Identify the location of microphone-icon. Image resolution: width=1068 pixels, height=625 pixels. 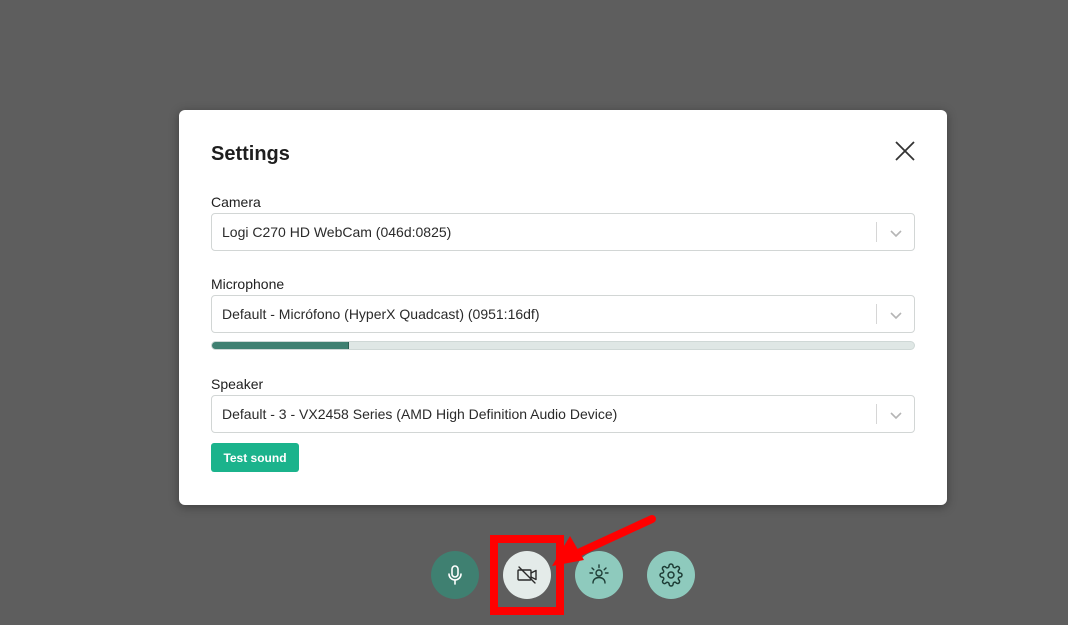
(455, 575).